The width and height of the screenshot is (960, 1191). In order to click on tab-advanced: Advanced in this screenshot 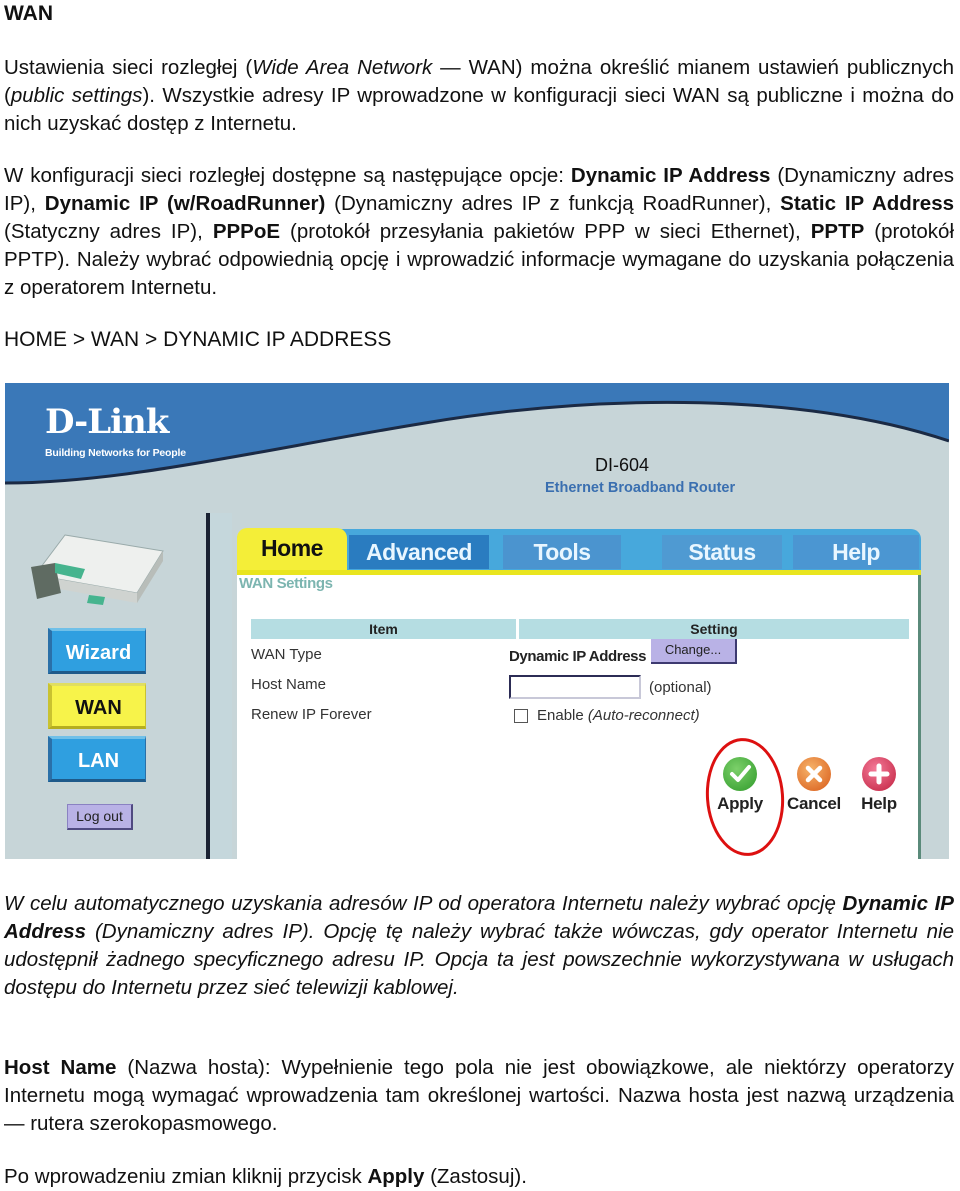, I will do `click(419, 552)`.